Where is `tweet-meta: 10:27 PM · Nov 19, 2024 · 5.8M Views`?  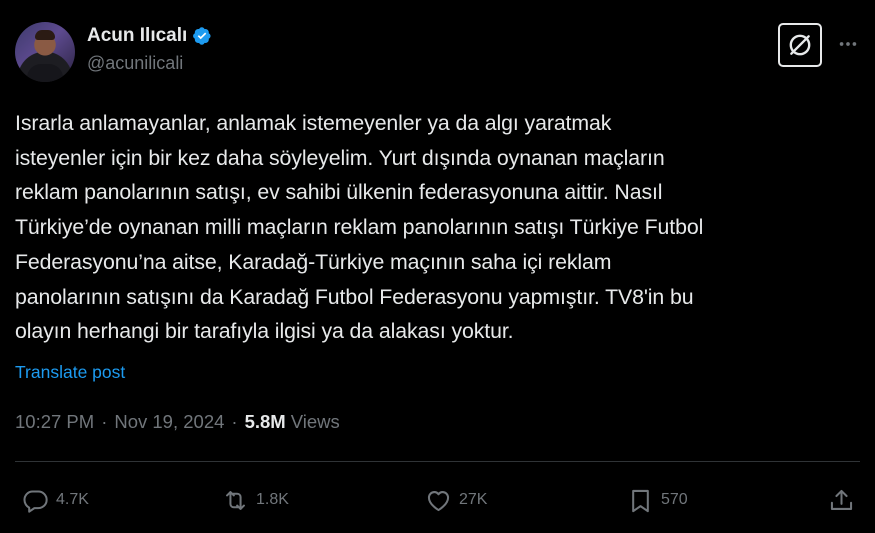 tweet-meta: 10:27 PM · Nov 19, 2024 · 5.8M Views is located at coordinates (177, 422).